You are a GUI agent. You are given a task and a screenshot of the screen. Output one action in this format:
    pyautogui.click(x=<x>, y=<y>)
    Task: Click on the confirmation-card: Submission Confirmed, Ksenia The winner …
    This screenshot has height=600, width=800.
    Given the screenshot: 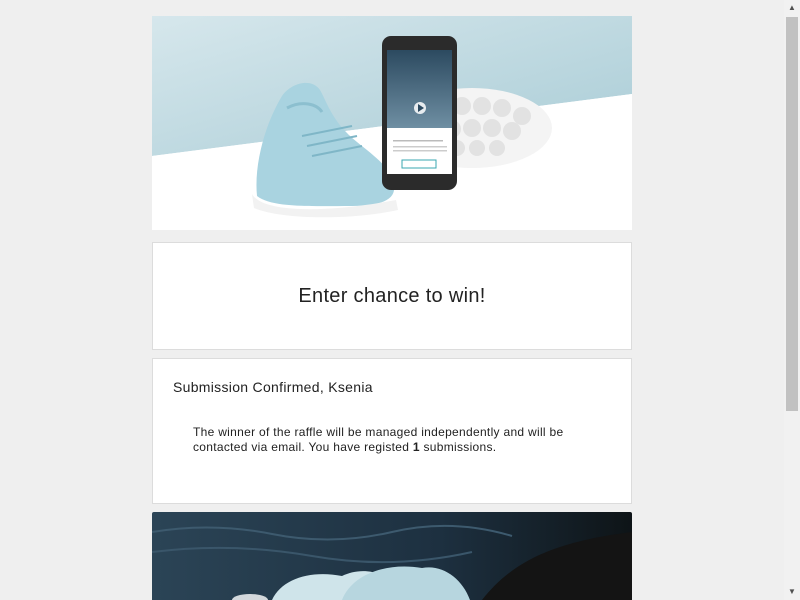 What is the action you would take?
    pyautogui.click(x=392, y=431)
    